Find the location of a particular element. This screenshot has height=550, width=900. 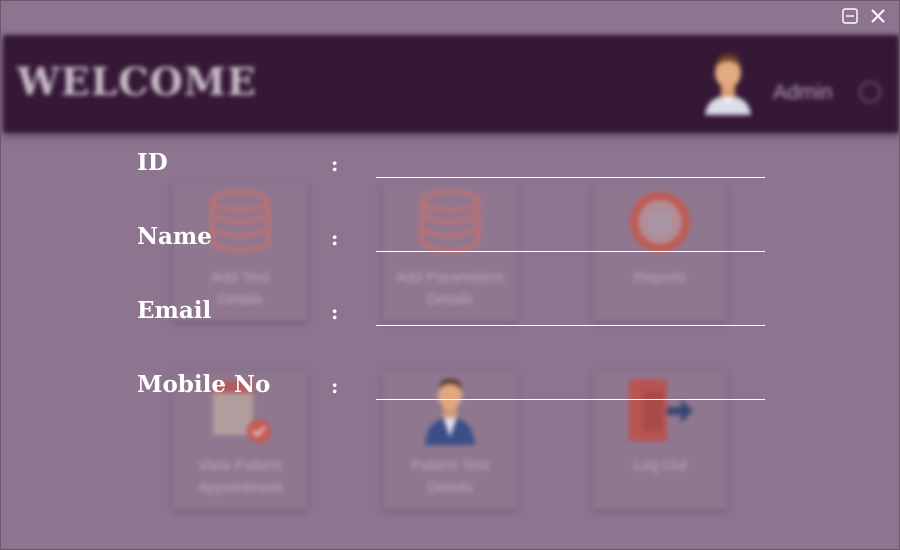

name-colon: : is located at coordinates (335, 238).